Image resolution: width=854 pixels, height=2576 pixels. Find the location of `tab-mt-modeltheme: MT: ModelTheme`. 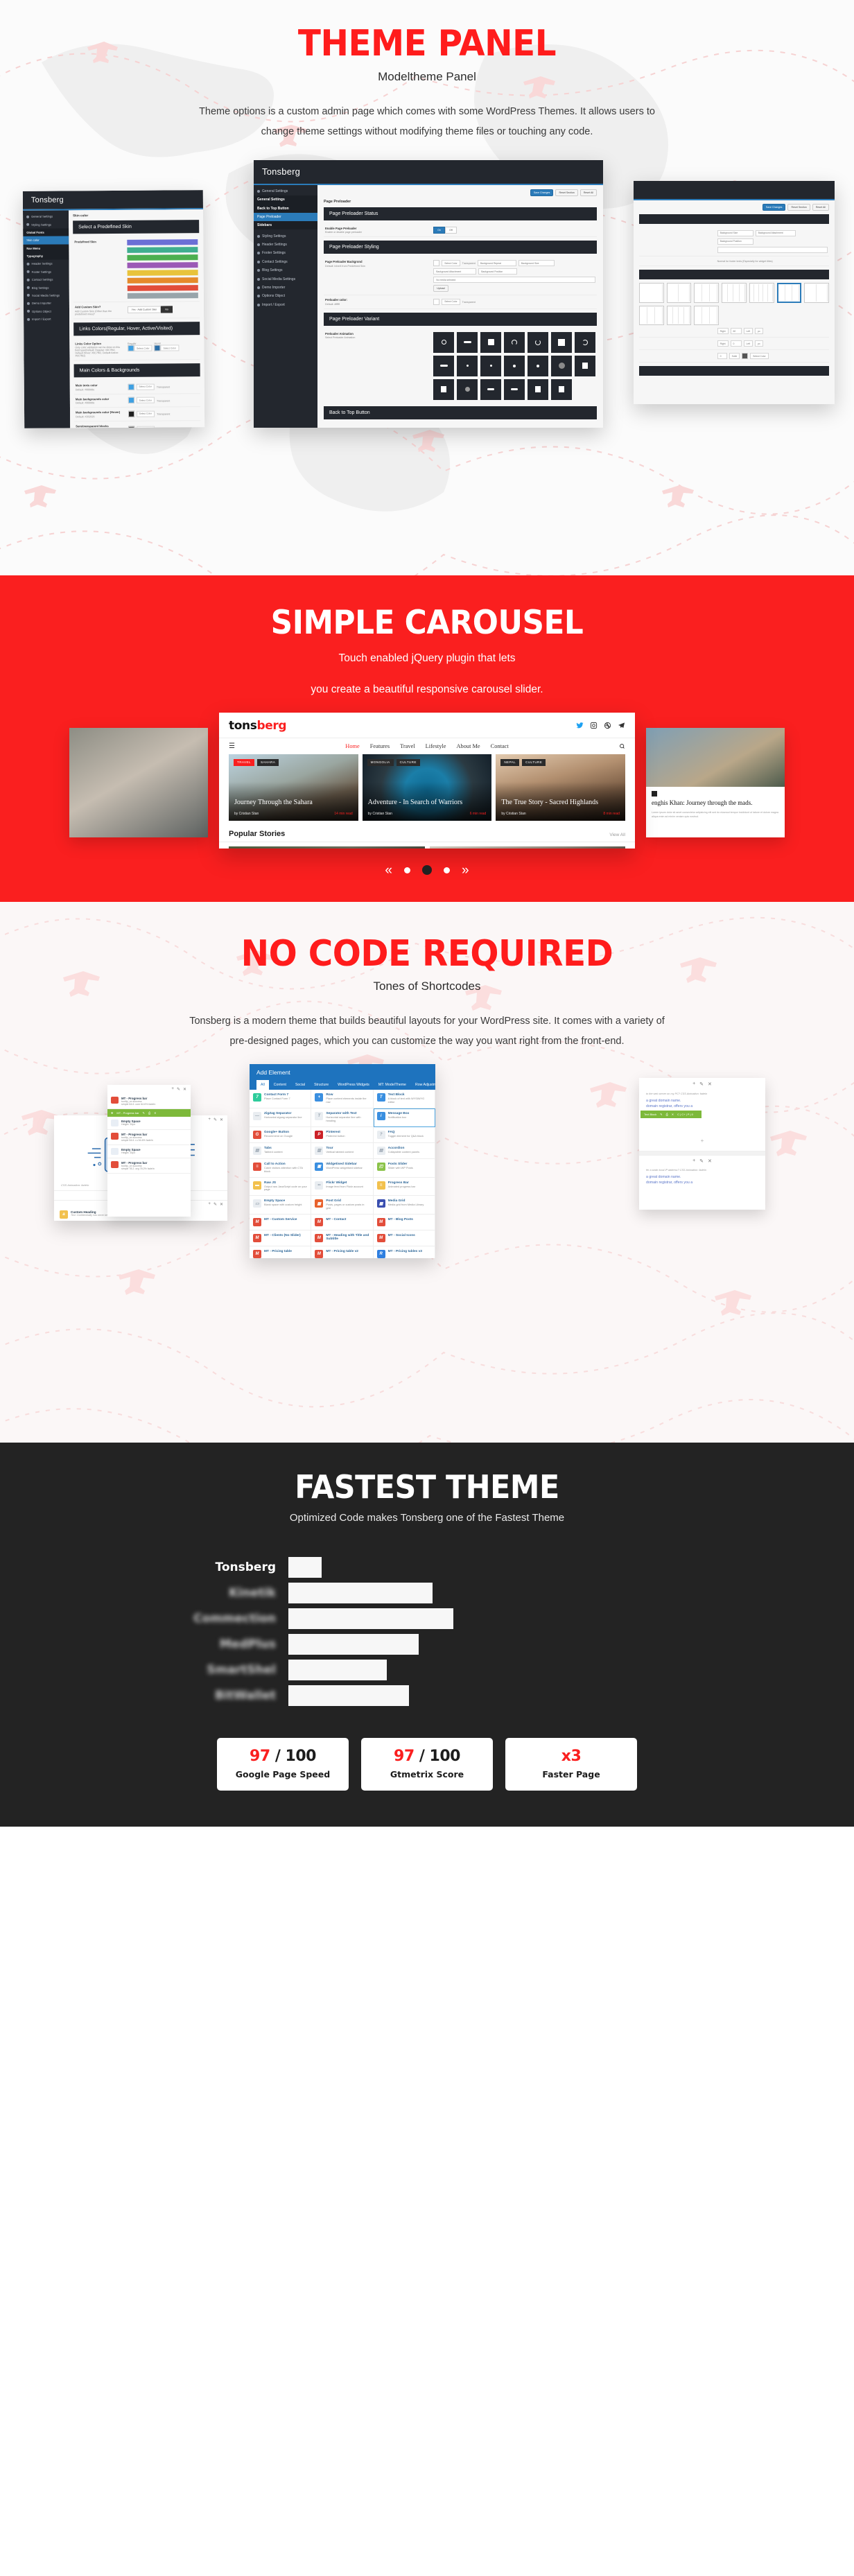

tab-mt-modeltheme: MT: ModelTheme is located at coordinates (392, 1085).